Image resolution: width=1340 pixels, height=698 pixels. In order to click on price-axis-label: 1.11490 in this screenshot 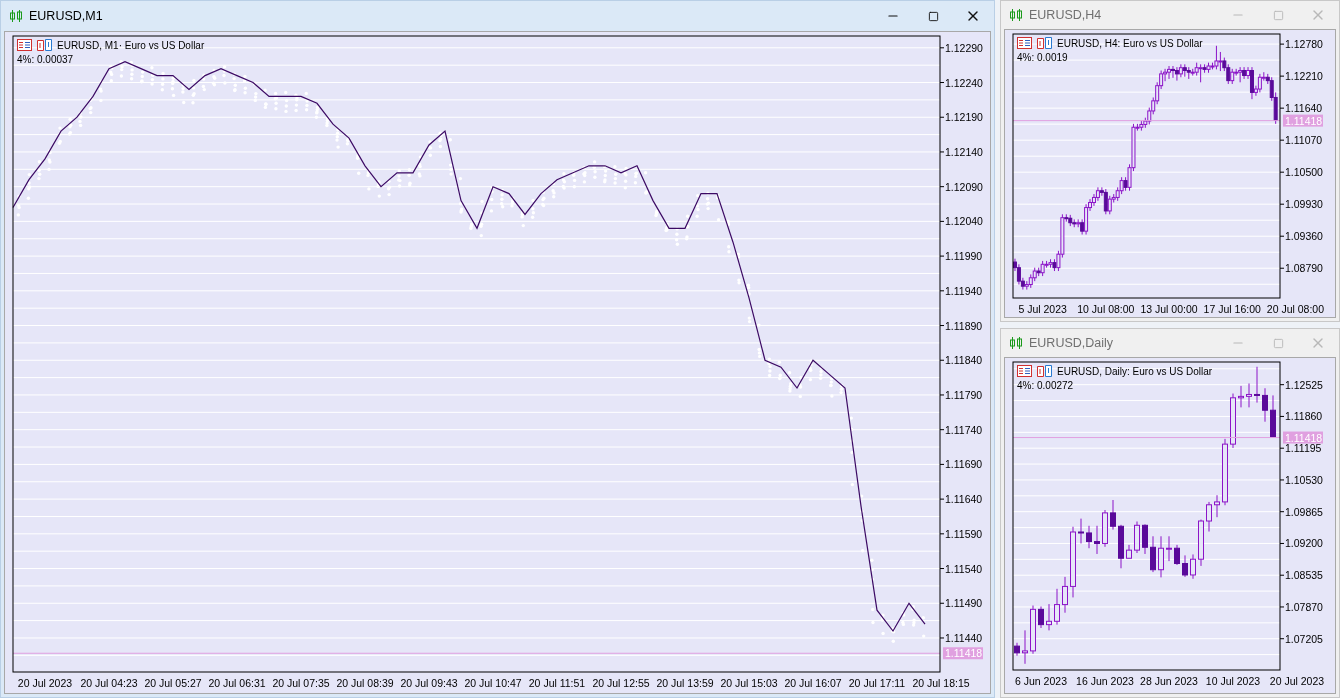, I will do `click(964, 603)`.